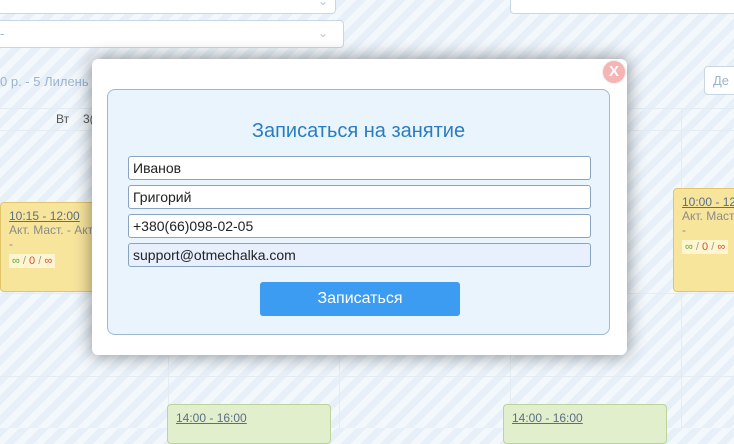  I want to click on first-name-input, so click(359, 197).